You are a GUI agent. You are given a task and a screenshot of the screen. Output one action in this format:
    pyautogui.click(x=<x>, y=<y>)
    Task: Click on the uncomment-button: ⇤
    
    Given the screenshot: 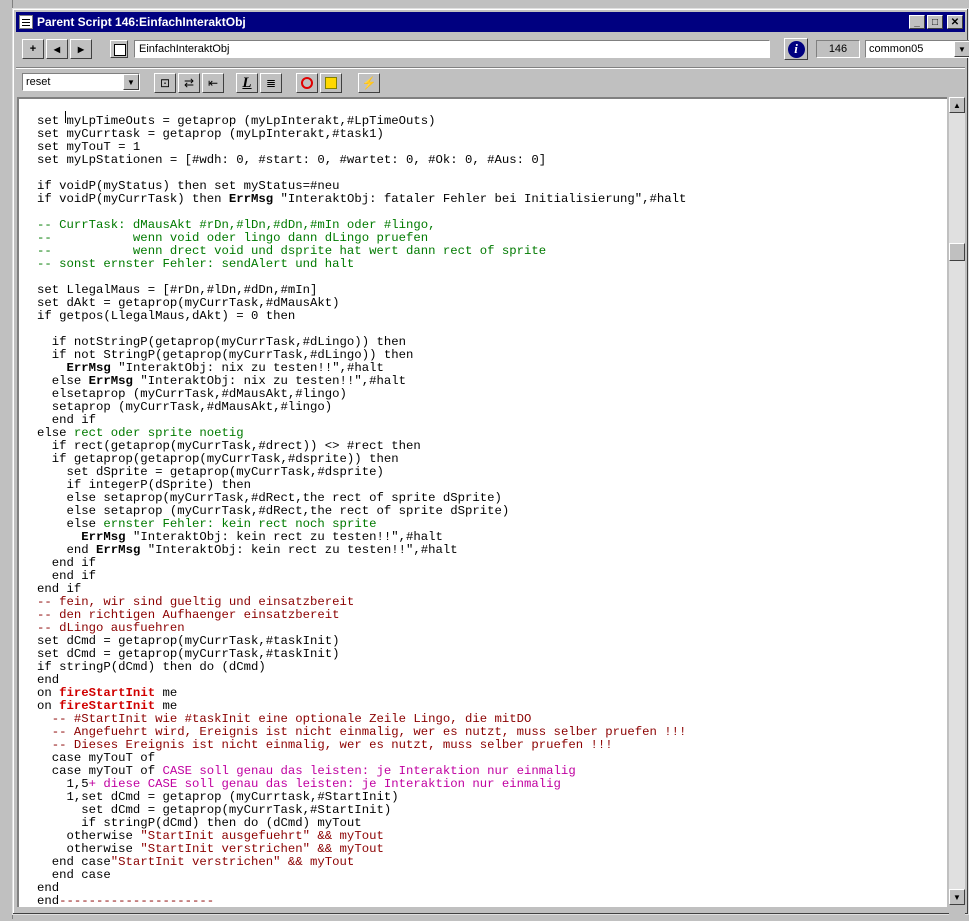 What is the action you would take?
    pyautogui.click(x=213, y=83)
    